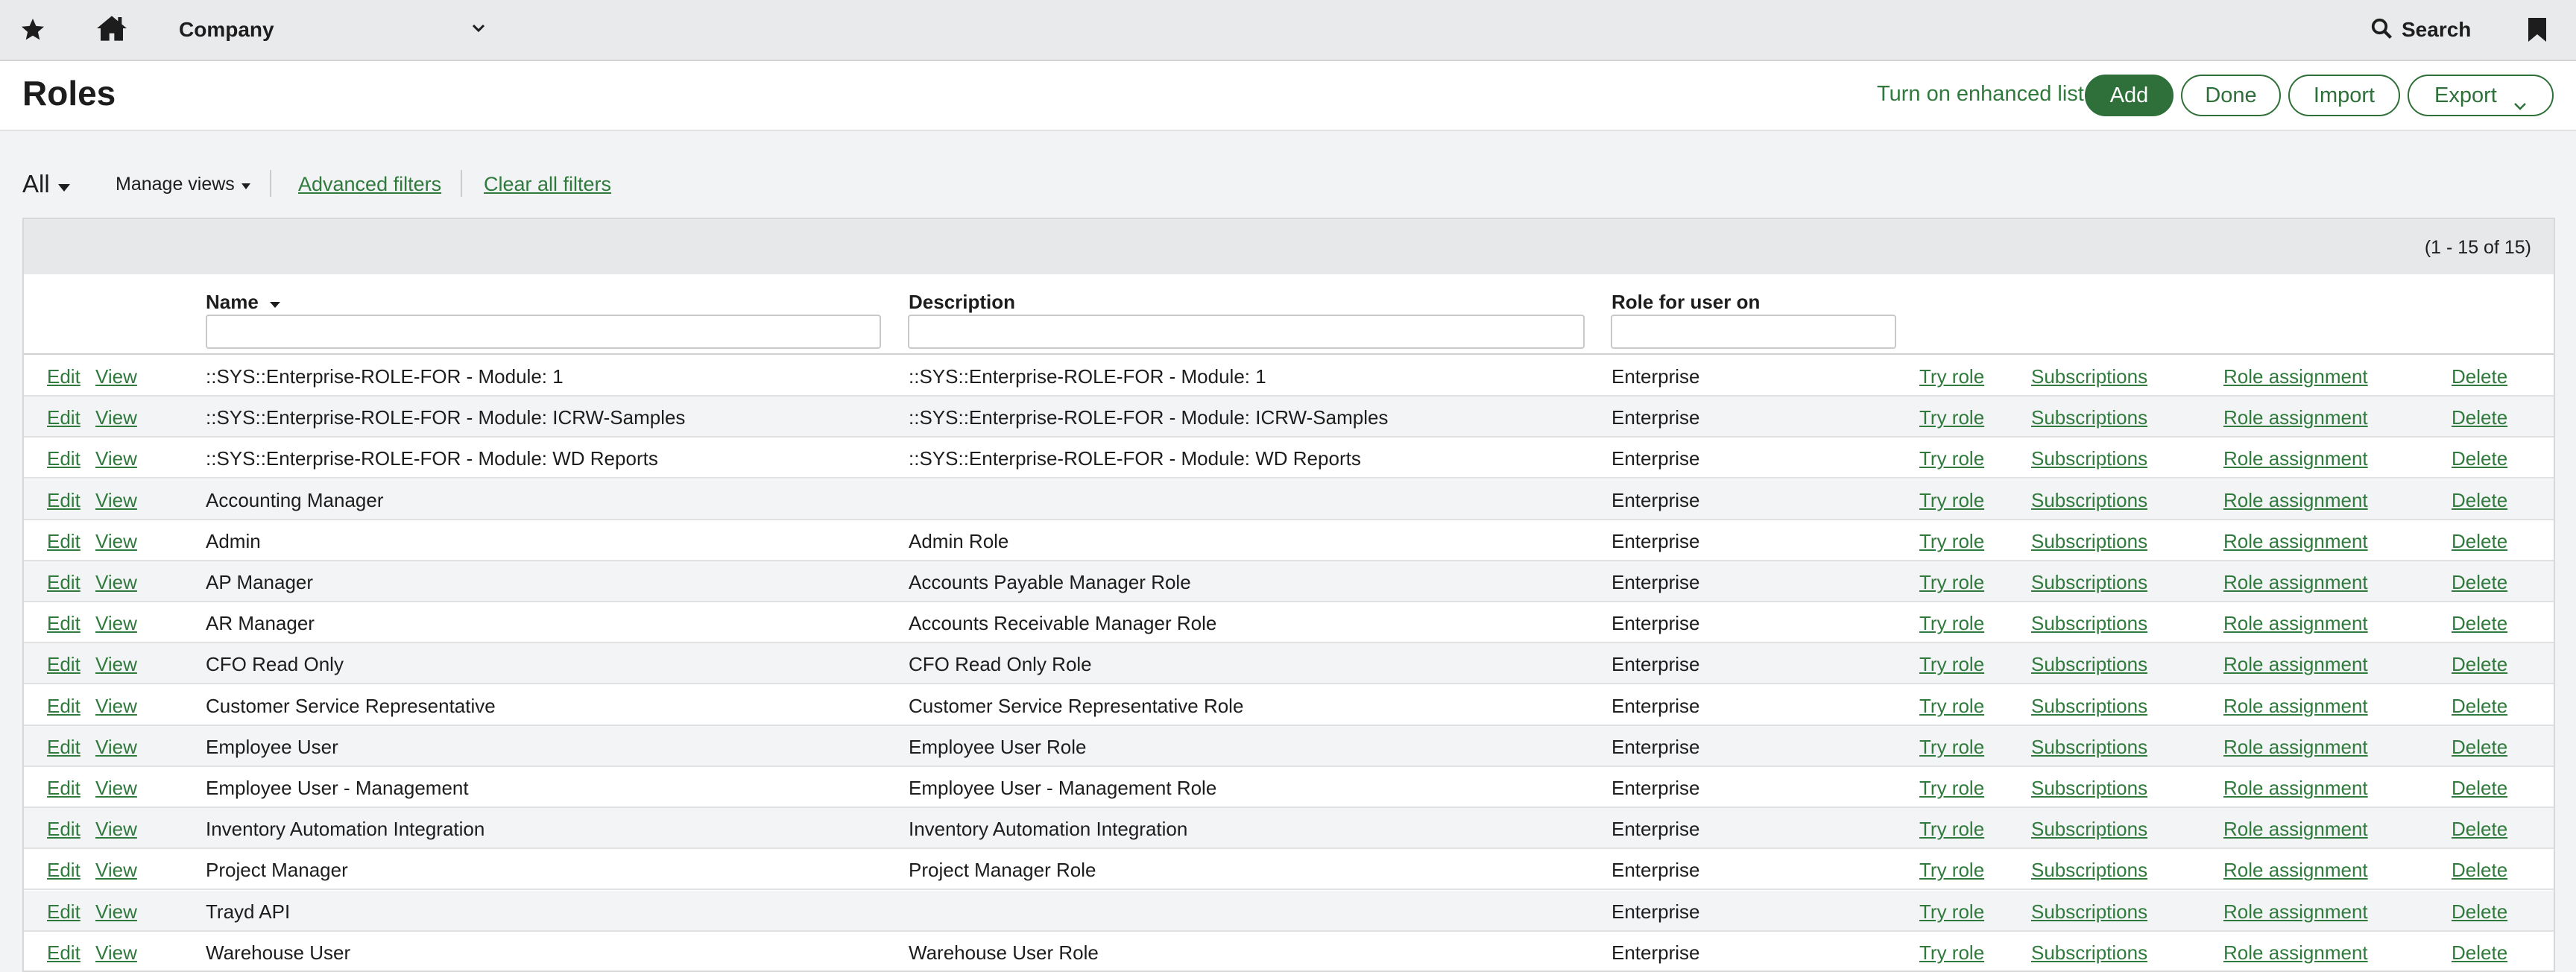 Image resolution: width=2576 pixels, height=972 pixels. I want to click on description-filter-input, so click(1246, 332).